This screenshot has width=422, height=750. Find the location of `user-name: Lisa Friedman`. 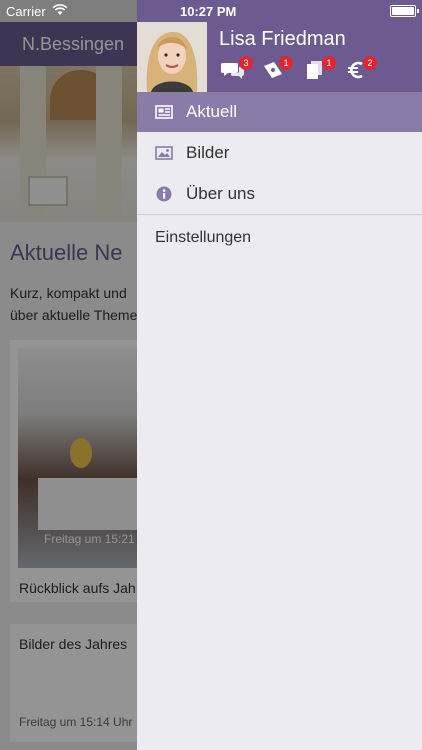

user-name: Lisa Friedman is located at coordinates (282, 39).